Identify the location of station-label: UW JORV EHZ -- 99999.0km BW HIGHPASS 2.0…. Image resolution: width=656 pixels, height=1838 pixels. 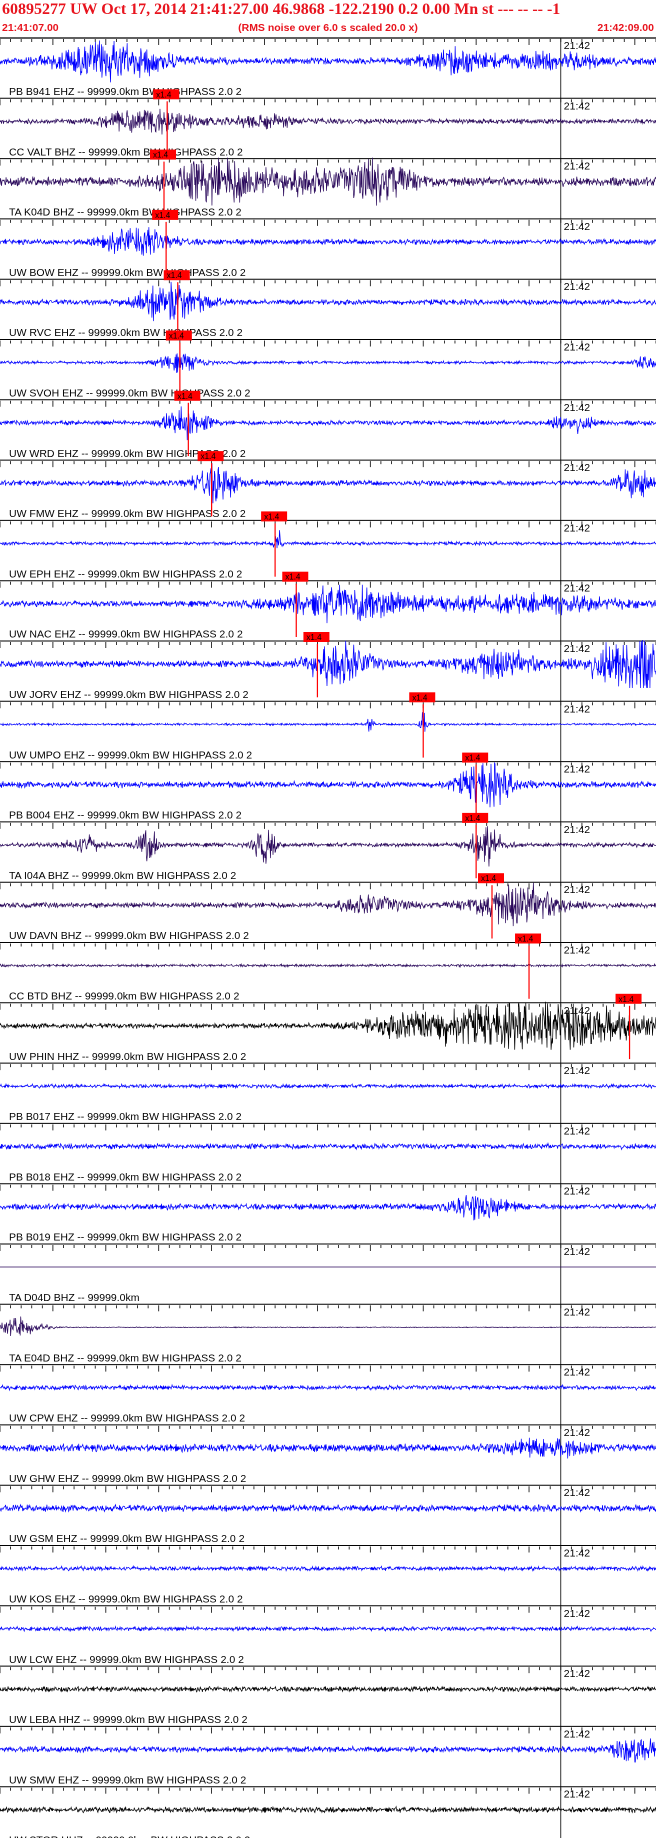
(129, 695).